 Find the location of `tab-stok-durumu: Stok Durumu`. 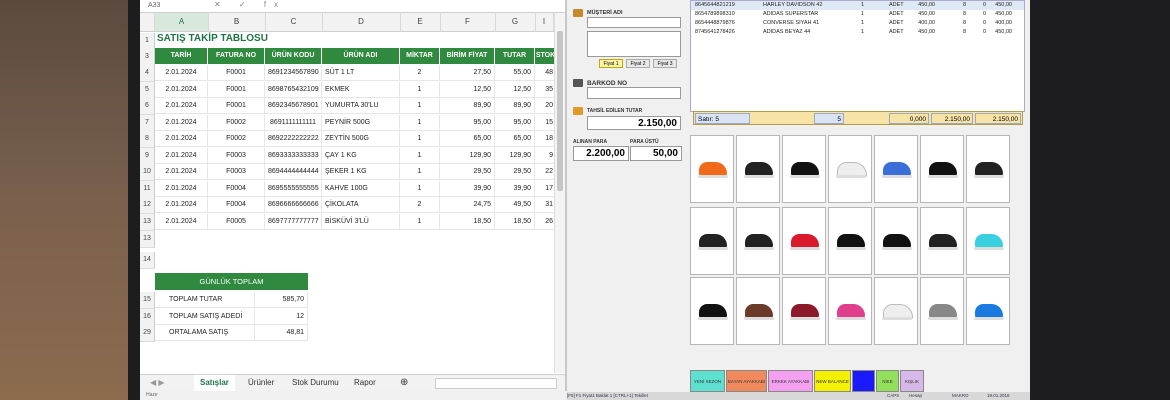

tab-stok-durumu: Stok Durumu is located at coordinates (315, 383).